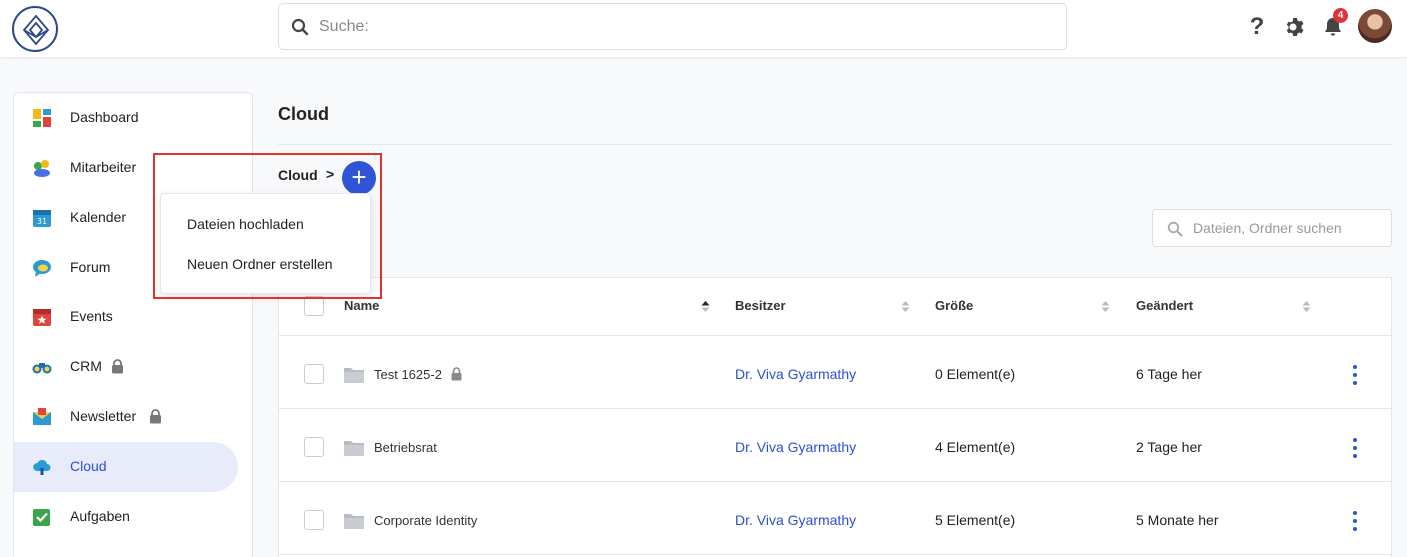  Describe the element at coordinates (1295, 27) in the screenshot. I see `gear-icon` at that location.